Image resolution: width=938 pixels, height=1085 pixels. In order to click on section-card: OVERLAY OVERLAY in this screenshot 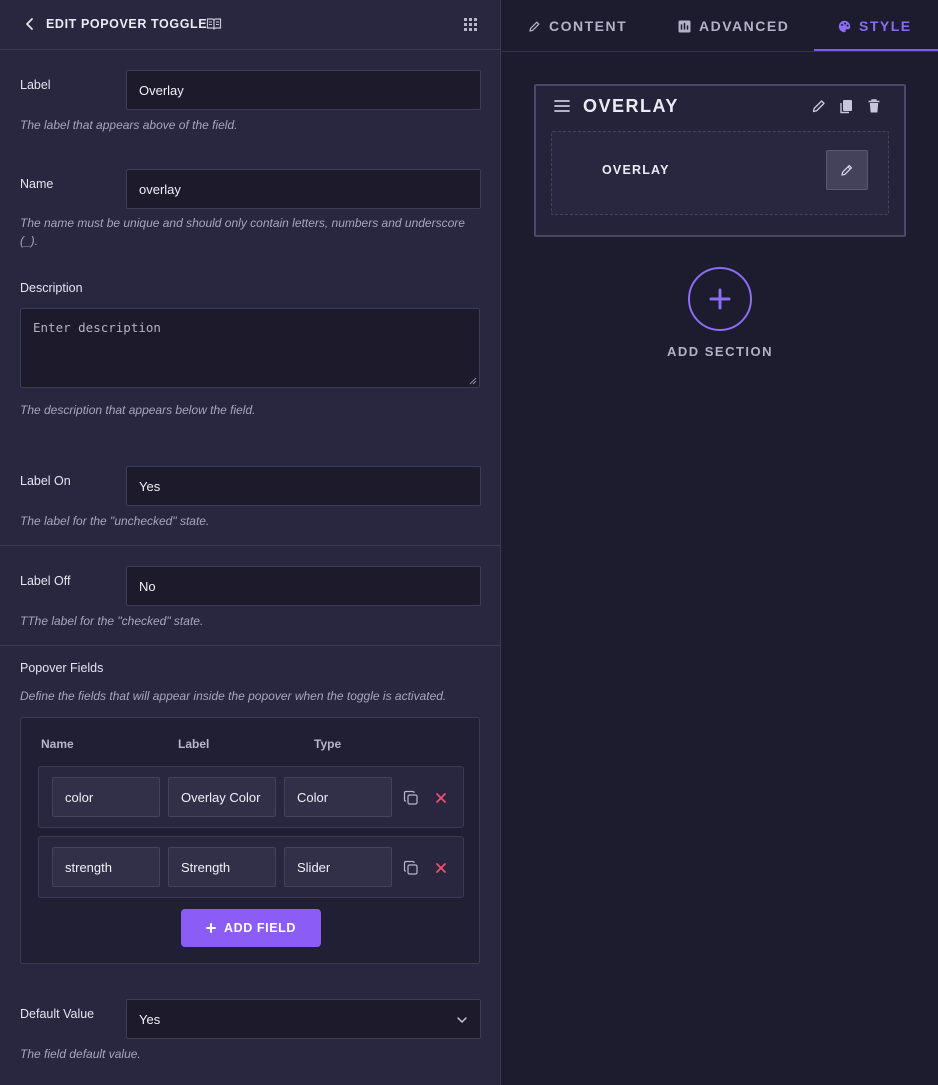, I will do `click(720, 160)`.